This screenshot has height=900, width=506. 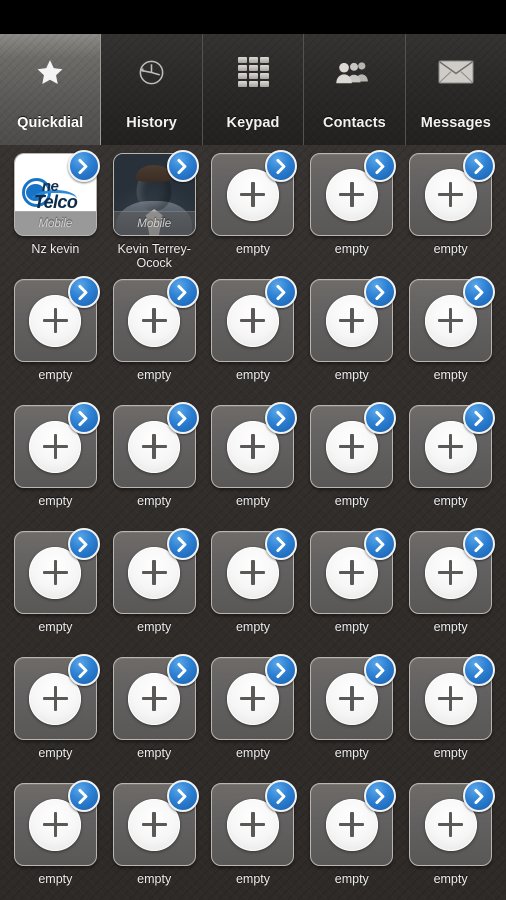 I want to click on tile-wrapper: ne Telco Mobile, so click(x=56, y=193).